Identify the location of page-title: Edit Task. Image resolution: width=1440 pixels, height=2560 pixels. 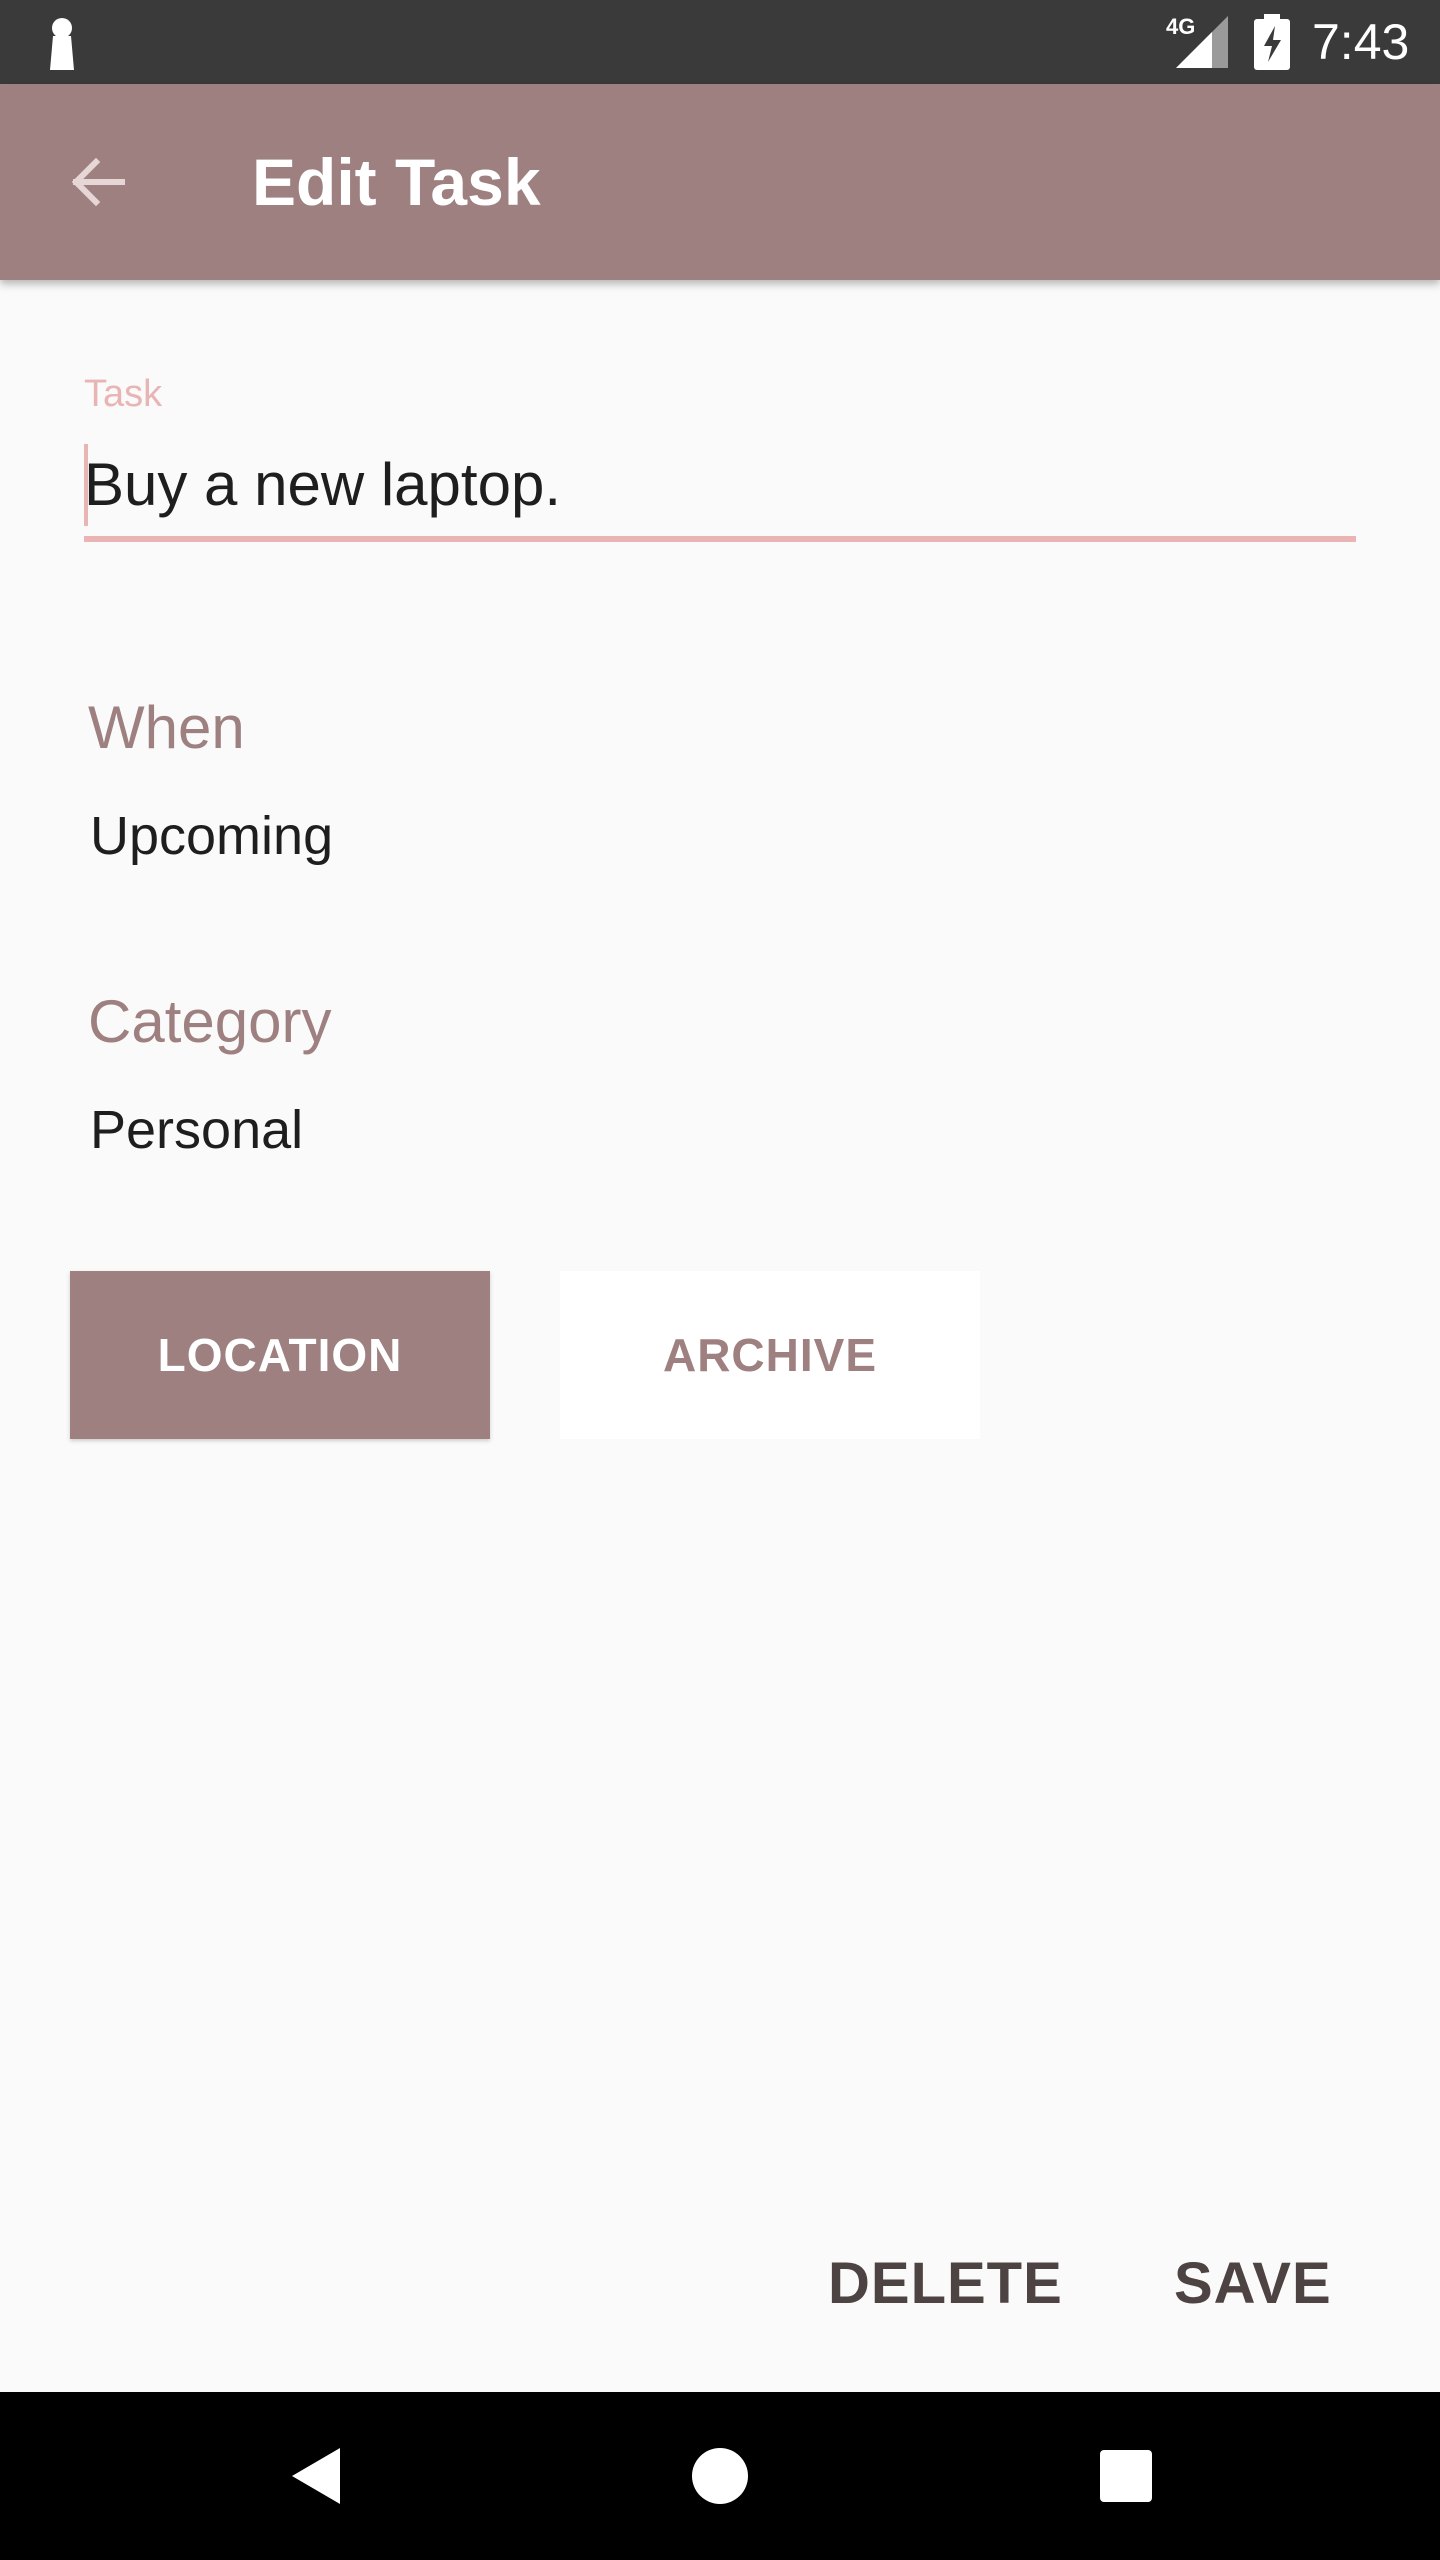
(396, 182).